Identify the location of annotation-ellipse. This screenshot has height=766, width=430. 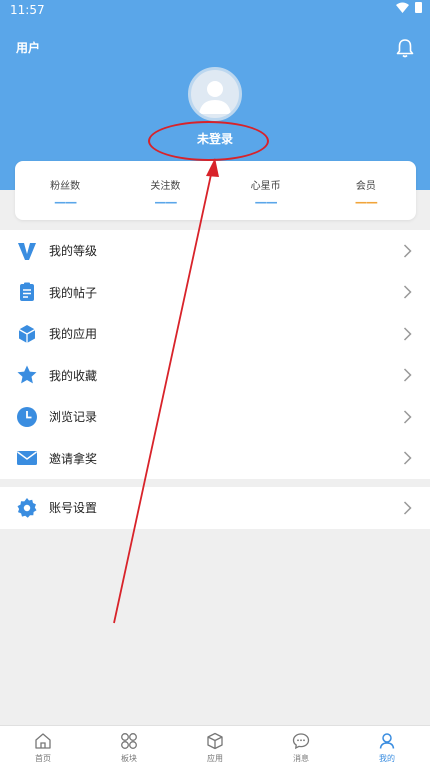
(208, 141).